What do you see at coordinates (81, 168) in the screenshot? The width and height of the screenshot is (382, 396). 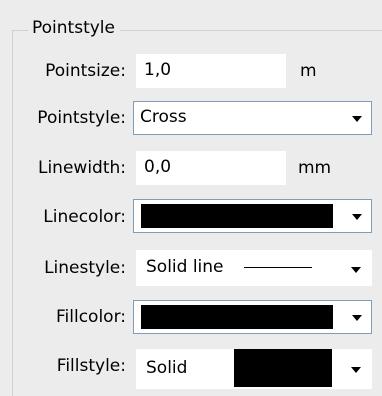 I see `linewidth-label: Linewidth:` at bounding box center [81, 168].